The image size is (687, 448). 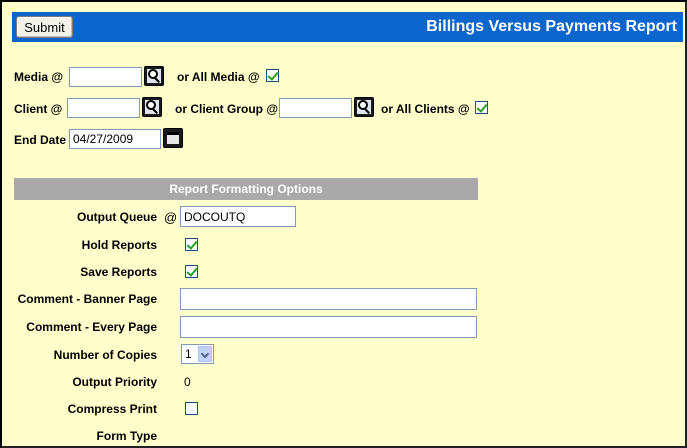 I want to click on copies-select: 1, so click(x=197, y=354).